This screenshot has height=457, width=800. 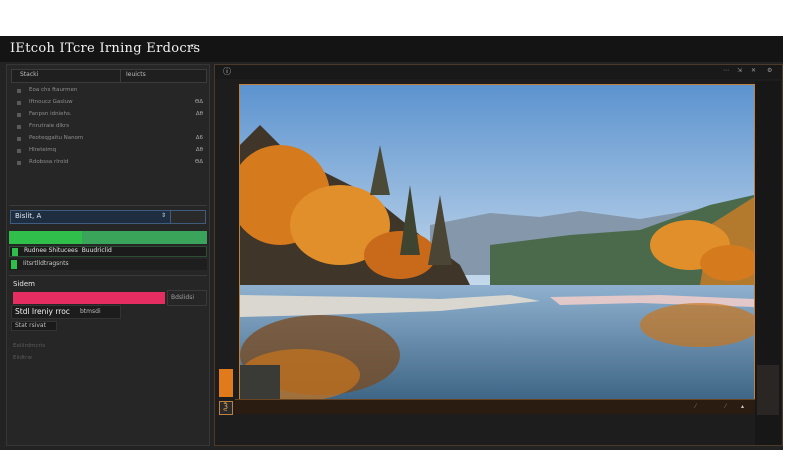 I want to click on progress-bar, so click(x=108, y=237).